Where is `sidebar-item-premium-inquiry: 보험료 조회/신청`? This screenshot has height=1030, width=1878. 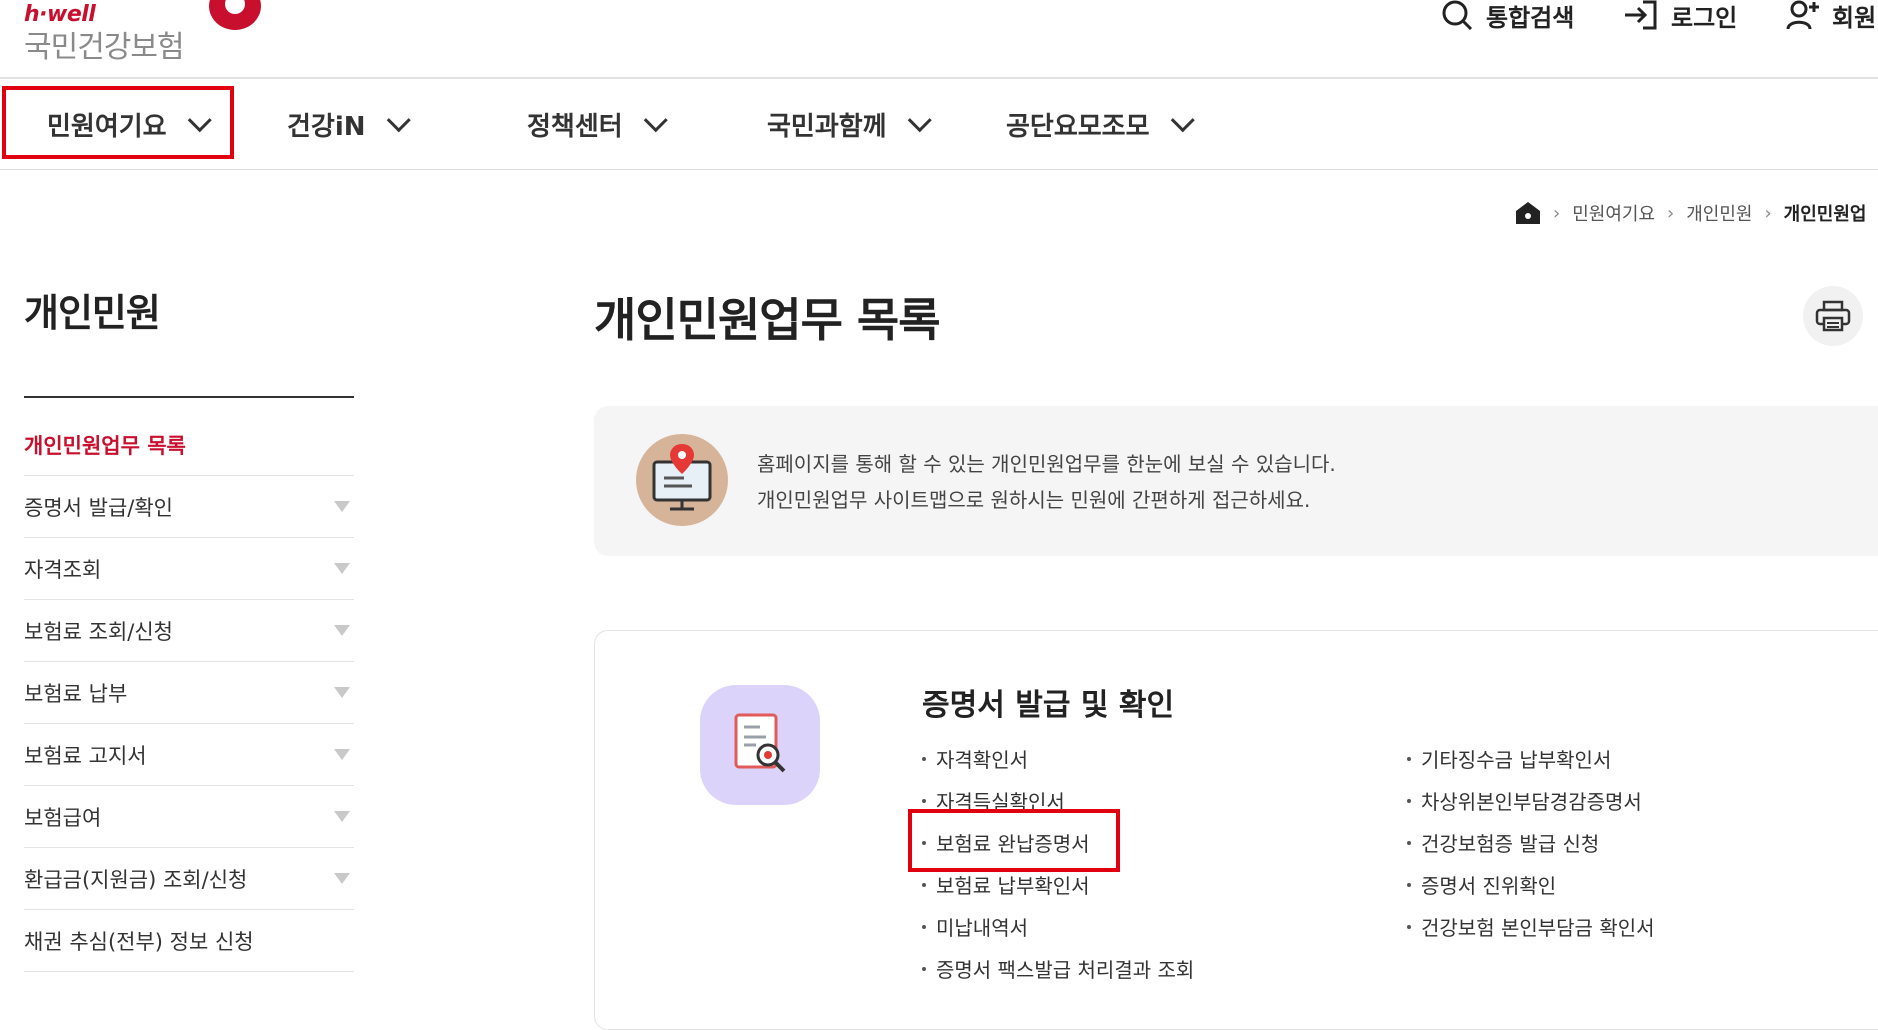 sidebar-item-premium-inquiry: 보험료 조회/신청 is located at coordinates (189, 631).